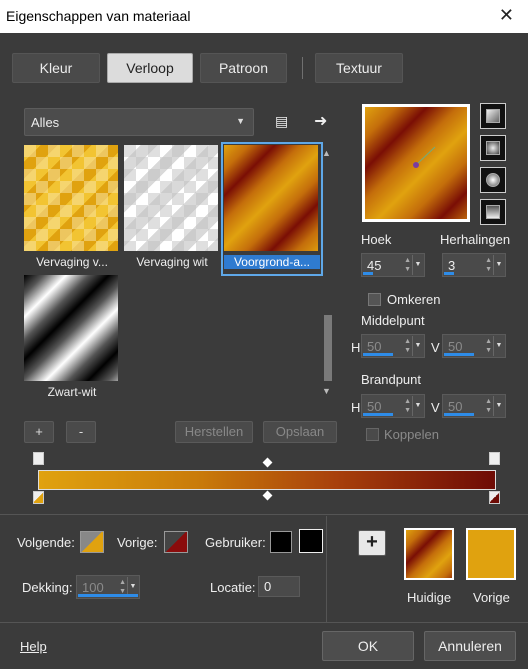 The height and width of the screenshot is (669, 528). Describe the element at coordinates (356, 347) in the screenshot. I see `center-h-label: H` at that location.